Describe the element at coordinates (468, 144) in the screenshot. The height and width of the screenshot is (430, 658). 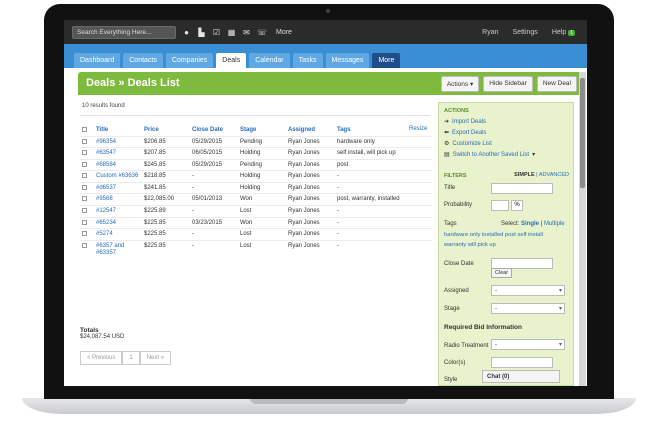
I see `customize-list-link: ⚙ Customize List` at that location.